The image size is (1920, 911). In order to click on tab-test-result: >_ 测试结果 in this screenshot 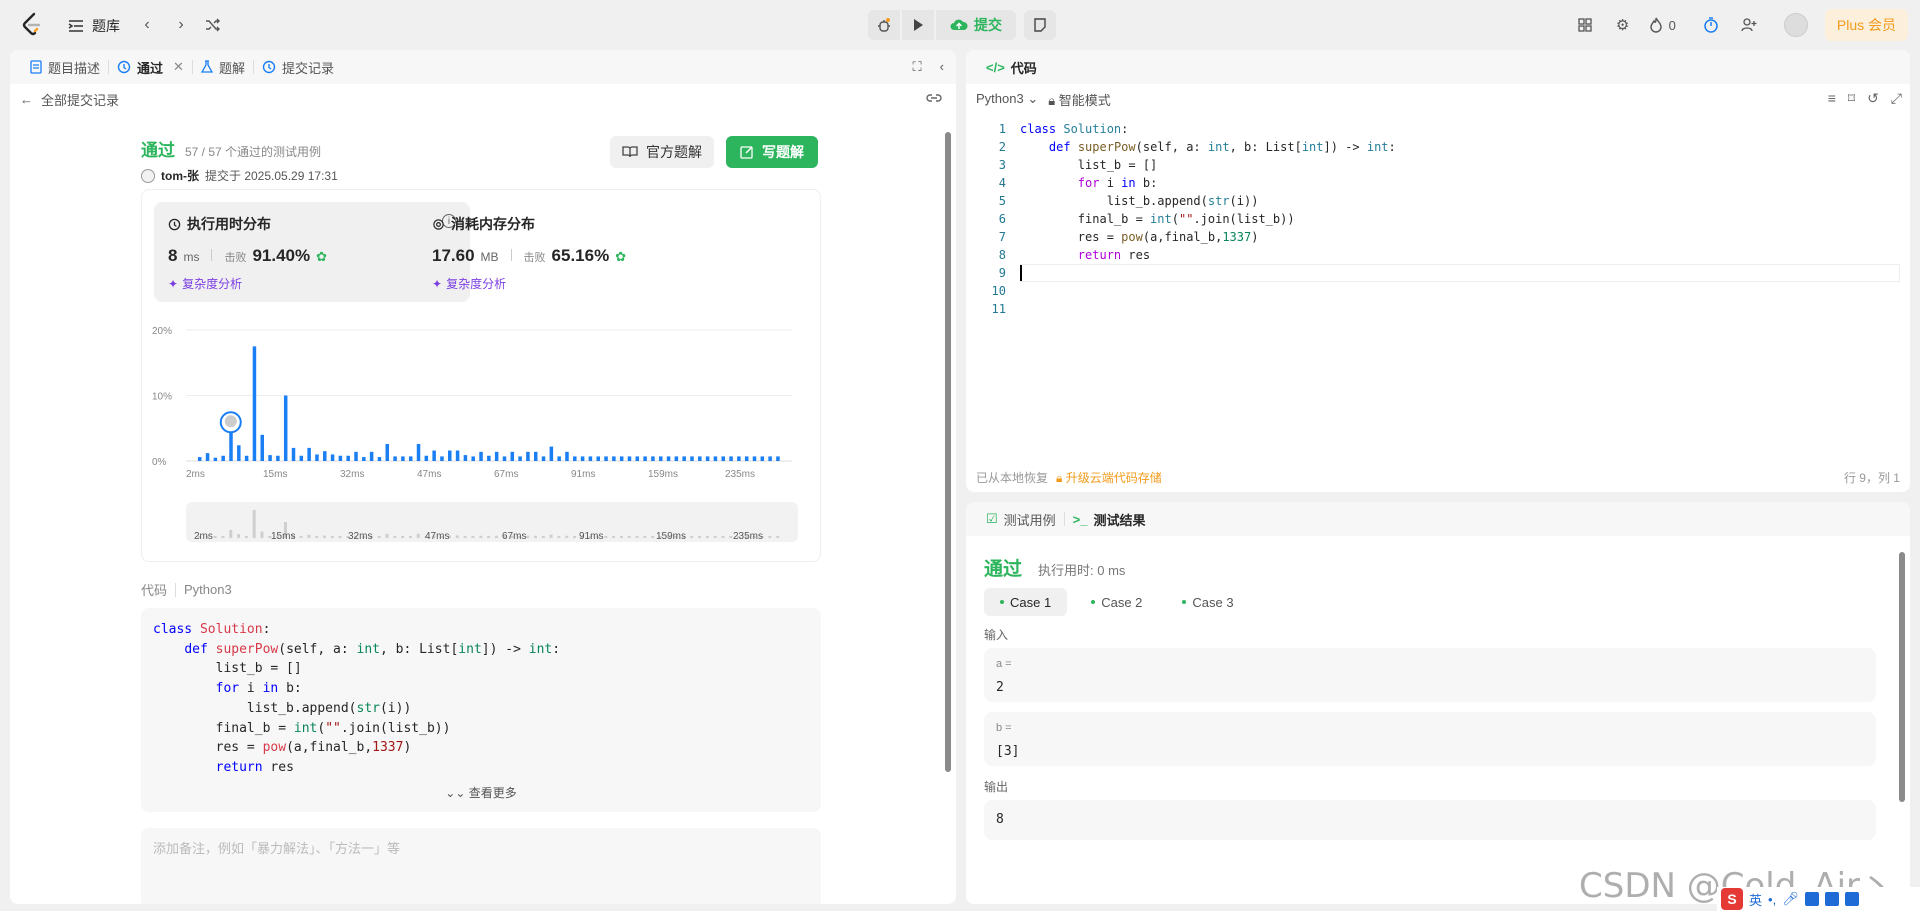, I will do `click(1109, 519)`.